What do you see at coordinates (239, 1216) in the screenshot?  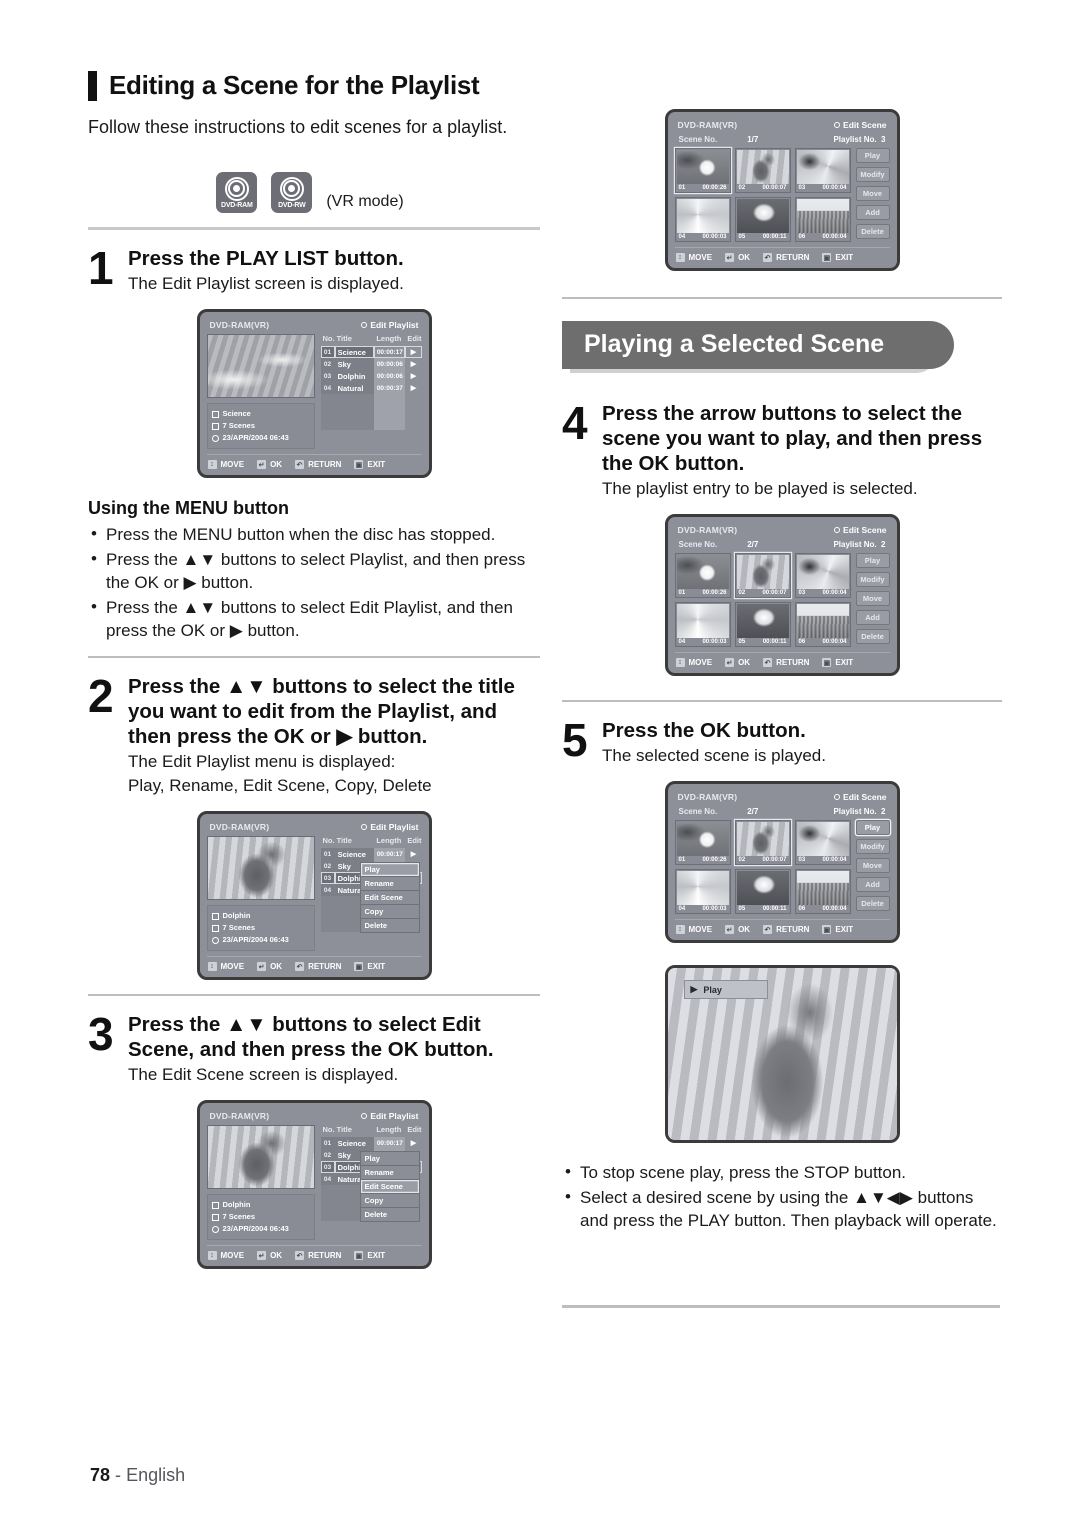 I see `info-scenes: 7 Scenes` at bounding box center [239, 1216].